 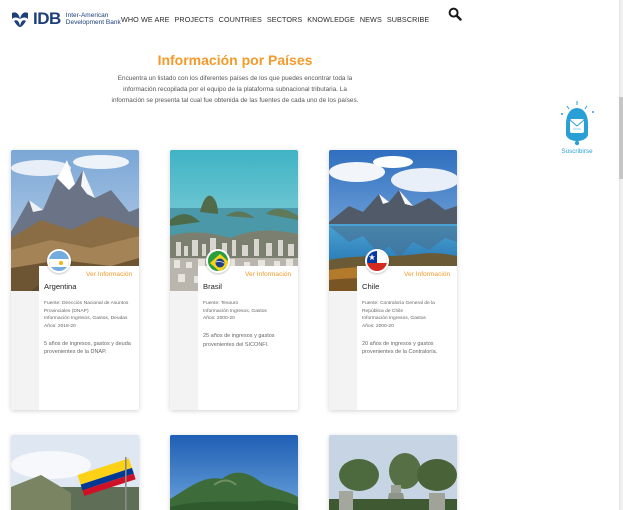 What do you see at coordinates (218, 261) in the screenshot?
I see `brasil-flag-icon` at bounding box center [218, 261].